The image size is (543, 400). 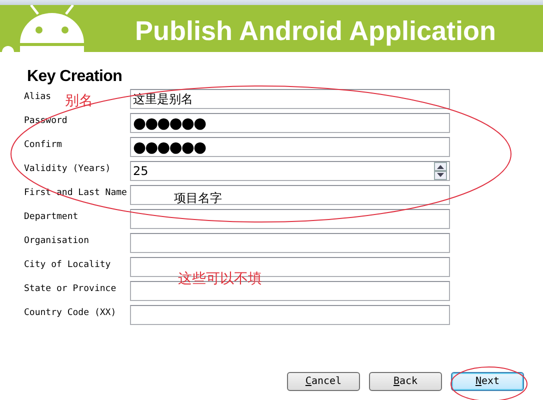 What do you see at coordinates (43, 145) in the screenshot?
I see `field-label: Confirm` at bounding box center [43, 145].